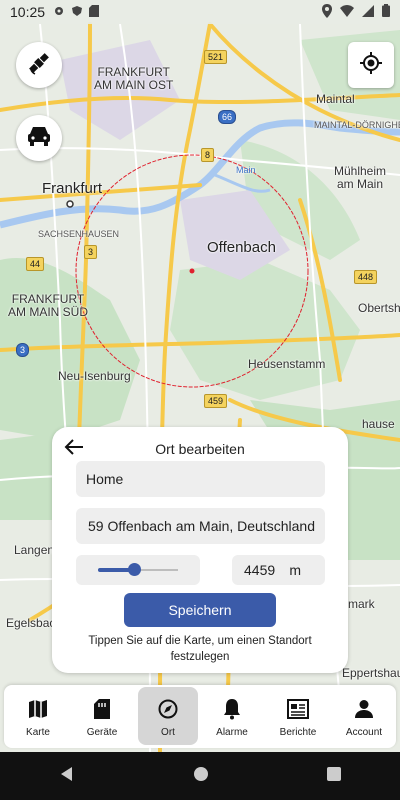 The width and height of the screenshot is (400, 800). Describe the element at coordinates (31, 623) in the screenshot. I see `map-label-egelsbach: Egelsbac` at that location.